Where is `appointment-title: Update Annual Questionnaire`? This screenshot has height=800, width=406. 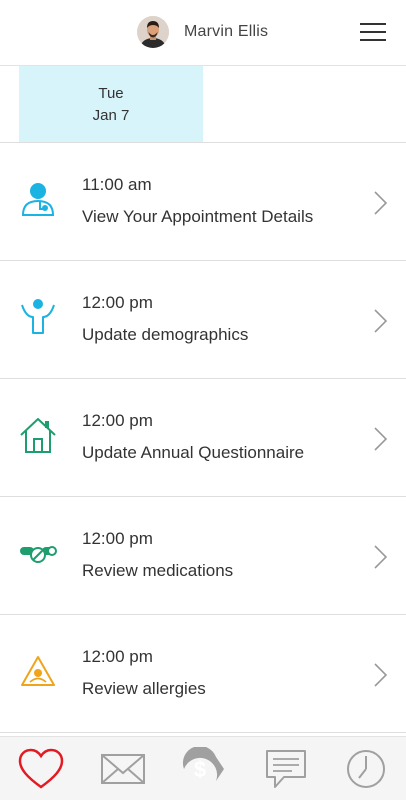
appointment-title: Update Annual Questionnaire is located at coordinates (193, 452).